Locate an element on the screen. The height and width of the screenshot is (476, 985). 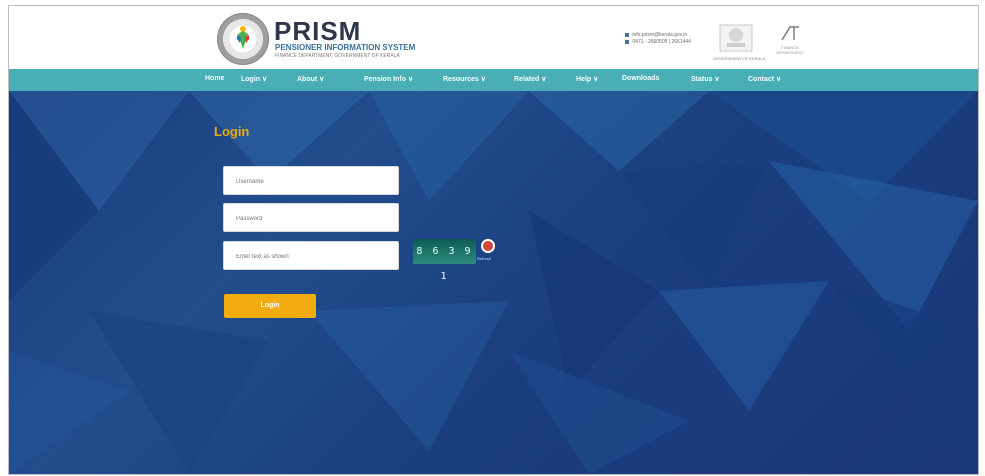
username-field is located at coordinates (317, 181).